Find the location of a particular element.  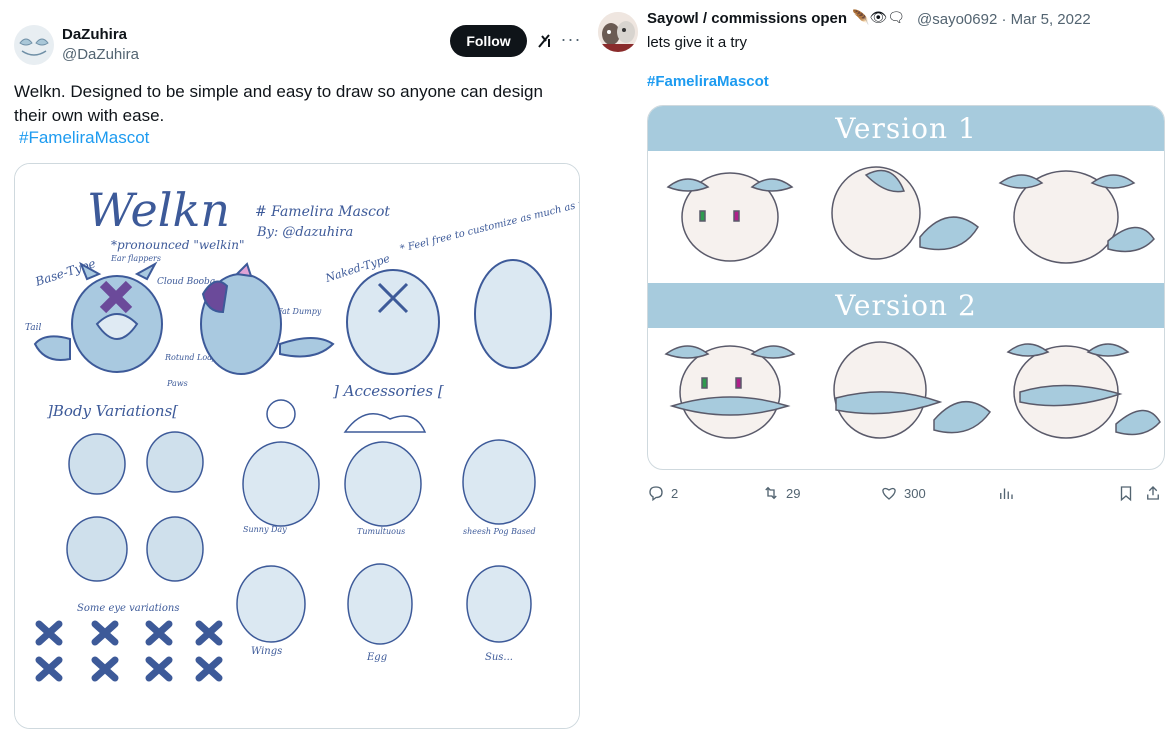

views-button is located at coordinates (1006, 493).